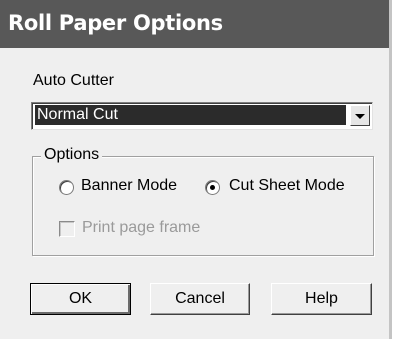 Image resolution: width=394 pixels, height=339 pixels. Describe the element at coordinates (72, 155) in the screenshot. I see `options-legend: Options` at that location.